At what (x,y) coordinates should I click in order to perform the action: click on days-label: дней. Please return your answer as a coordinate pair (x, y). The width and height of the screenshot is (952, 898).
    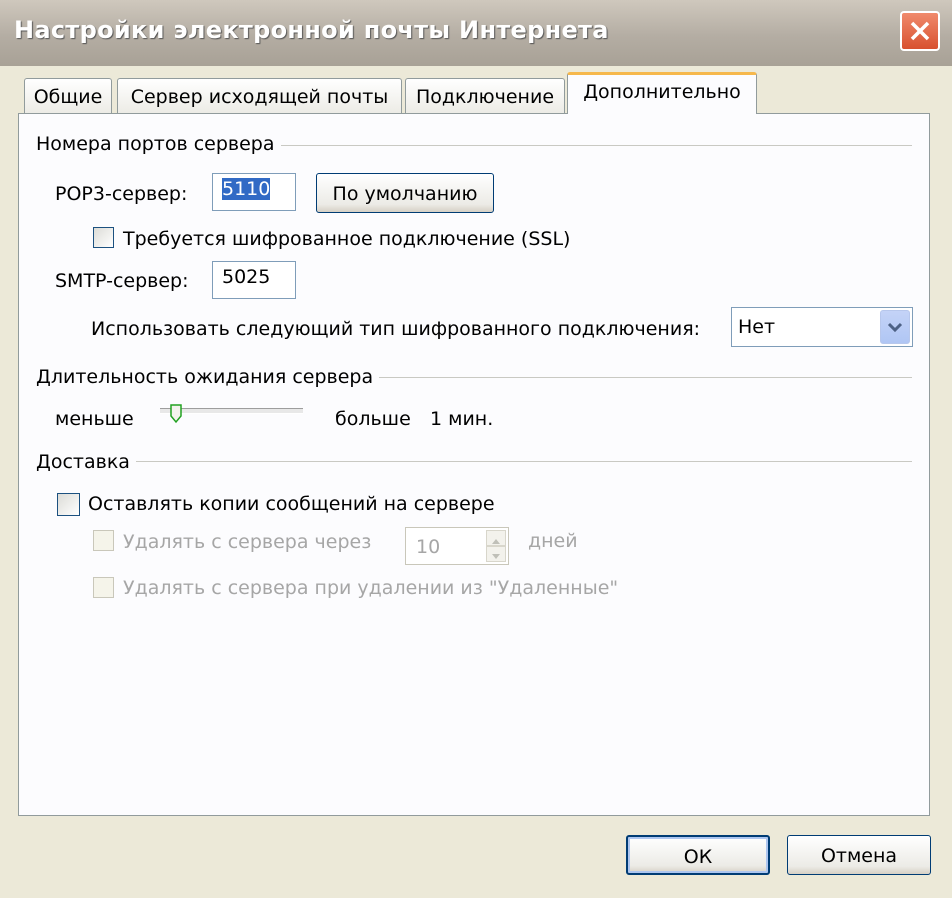
    Looking at the image, I should click on (553, 541).